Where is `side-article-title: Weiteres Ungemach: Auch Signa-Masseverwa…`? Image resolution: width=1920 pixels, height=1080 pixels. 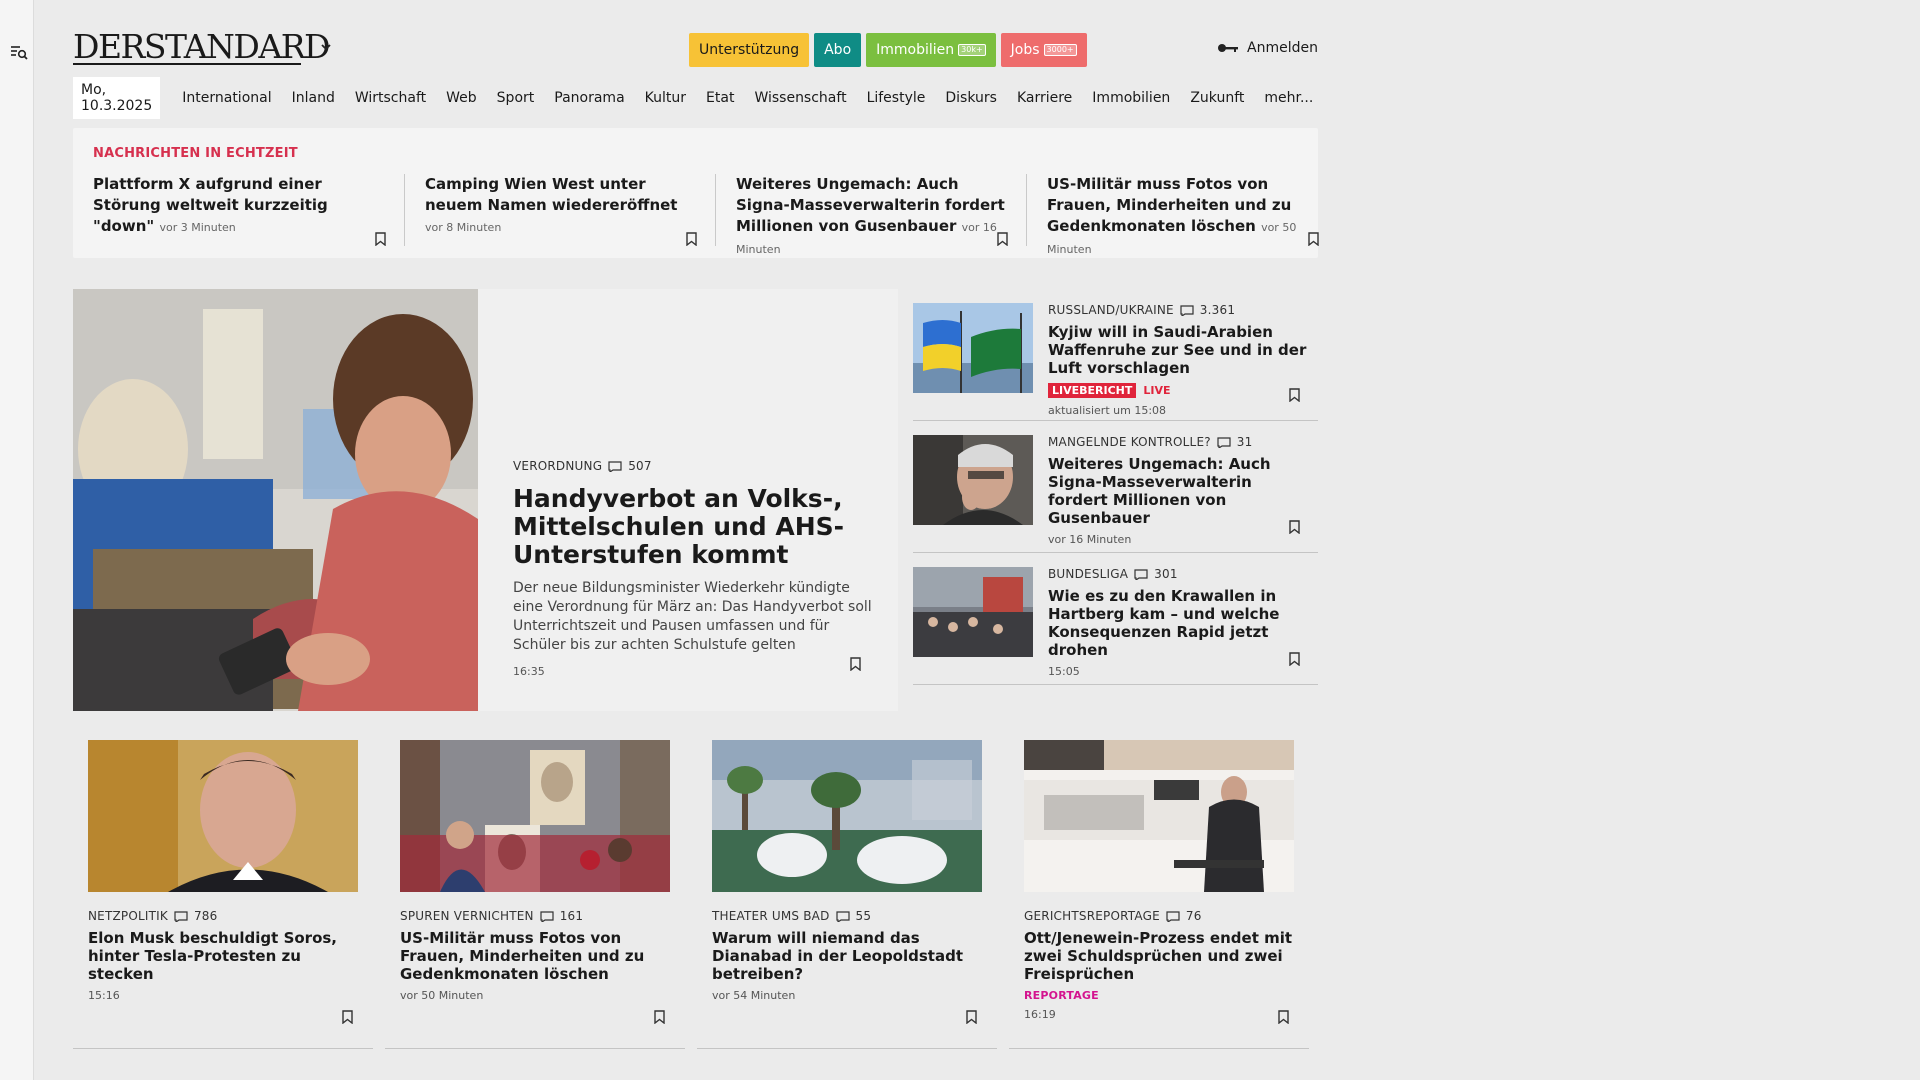
side-article-title: Weiteres Ungemach: Auch Signa-Masseverwa… is located at coordinates (1180, 491).